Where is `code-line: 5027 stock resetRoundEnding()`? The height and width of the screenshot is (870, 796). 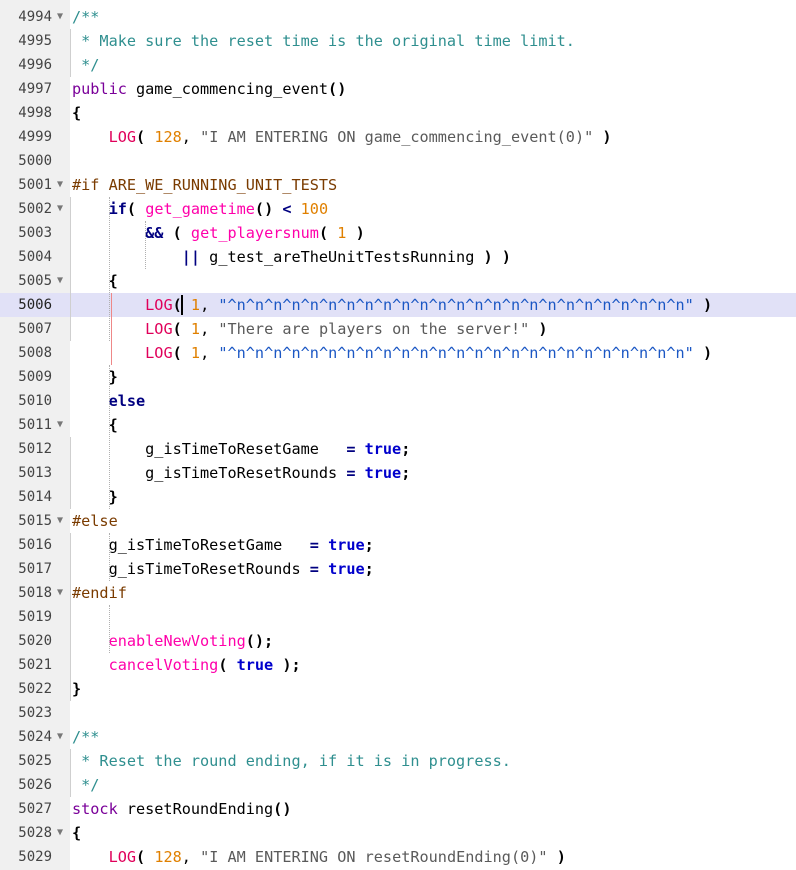 code-line: 5027 stock resetRoundEnding() is located at coordinates (398, 809).